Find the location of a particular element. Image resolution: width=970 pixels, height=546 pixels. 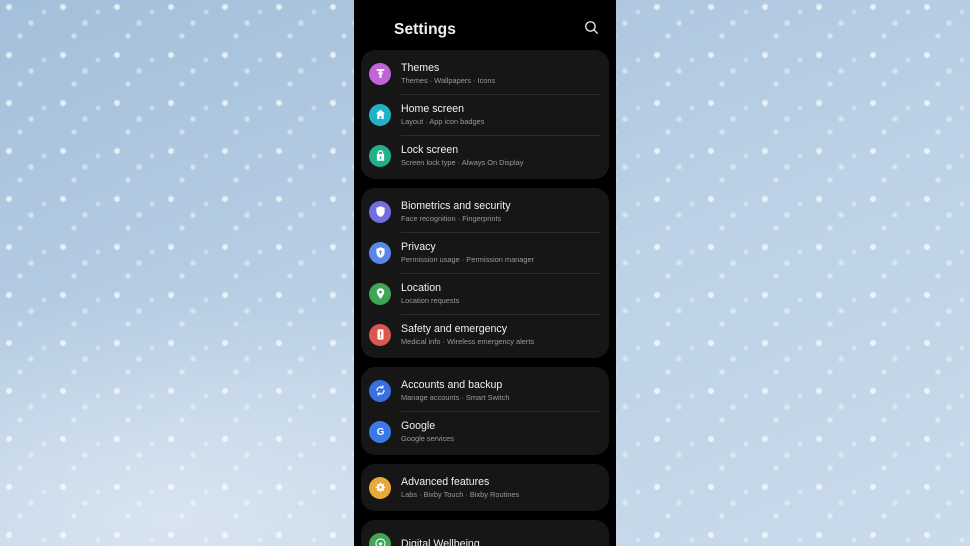

advanced-features-icon is located at coordinates (380, 487).